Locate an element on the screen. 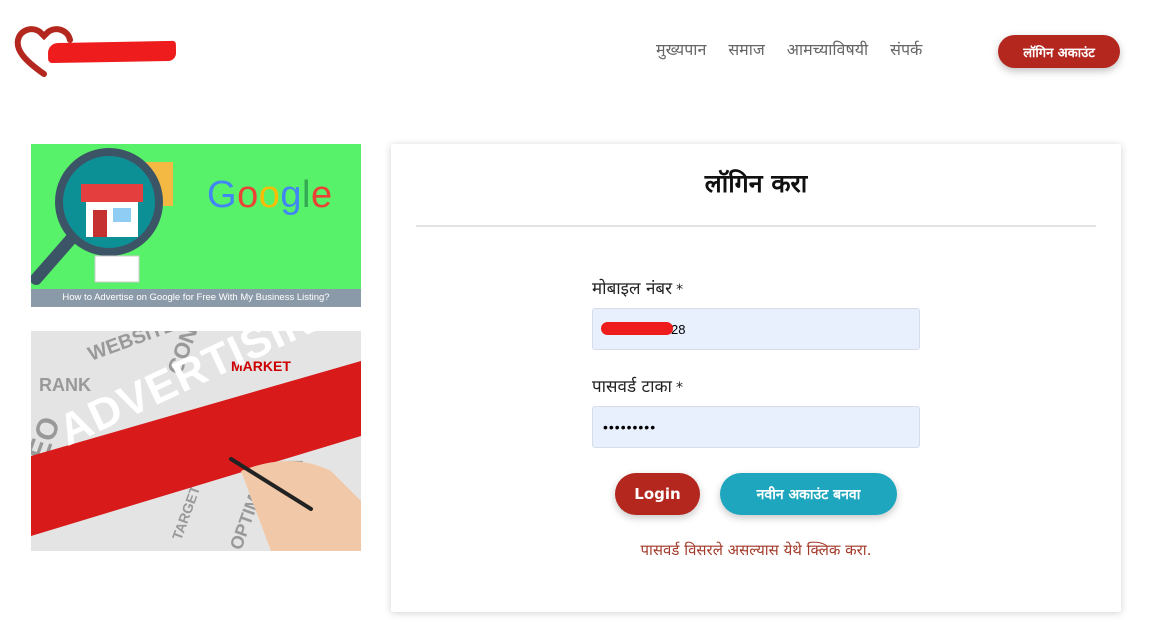  magnifier-shop-icon is located at coordinates (102, 216).